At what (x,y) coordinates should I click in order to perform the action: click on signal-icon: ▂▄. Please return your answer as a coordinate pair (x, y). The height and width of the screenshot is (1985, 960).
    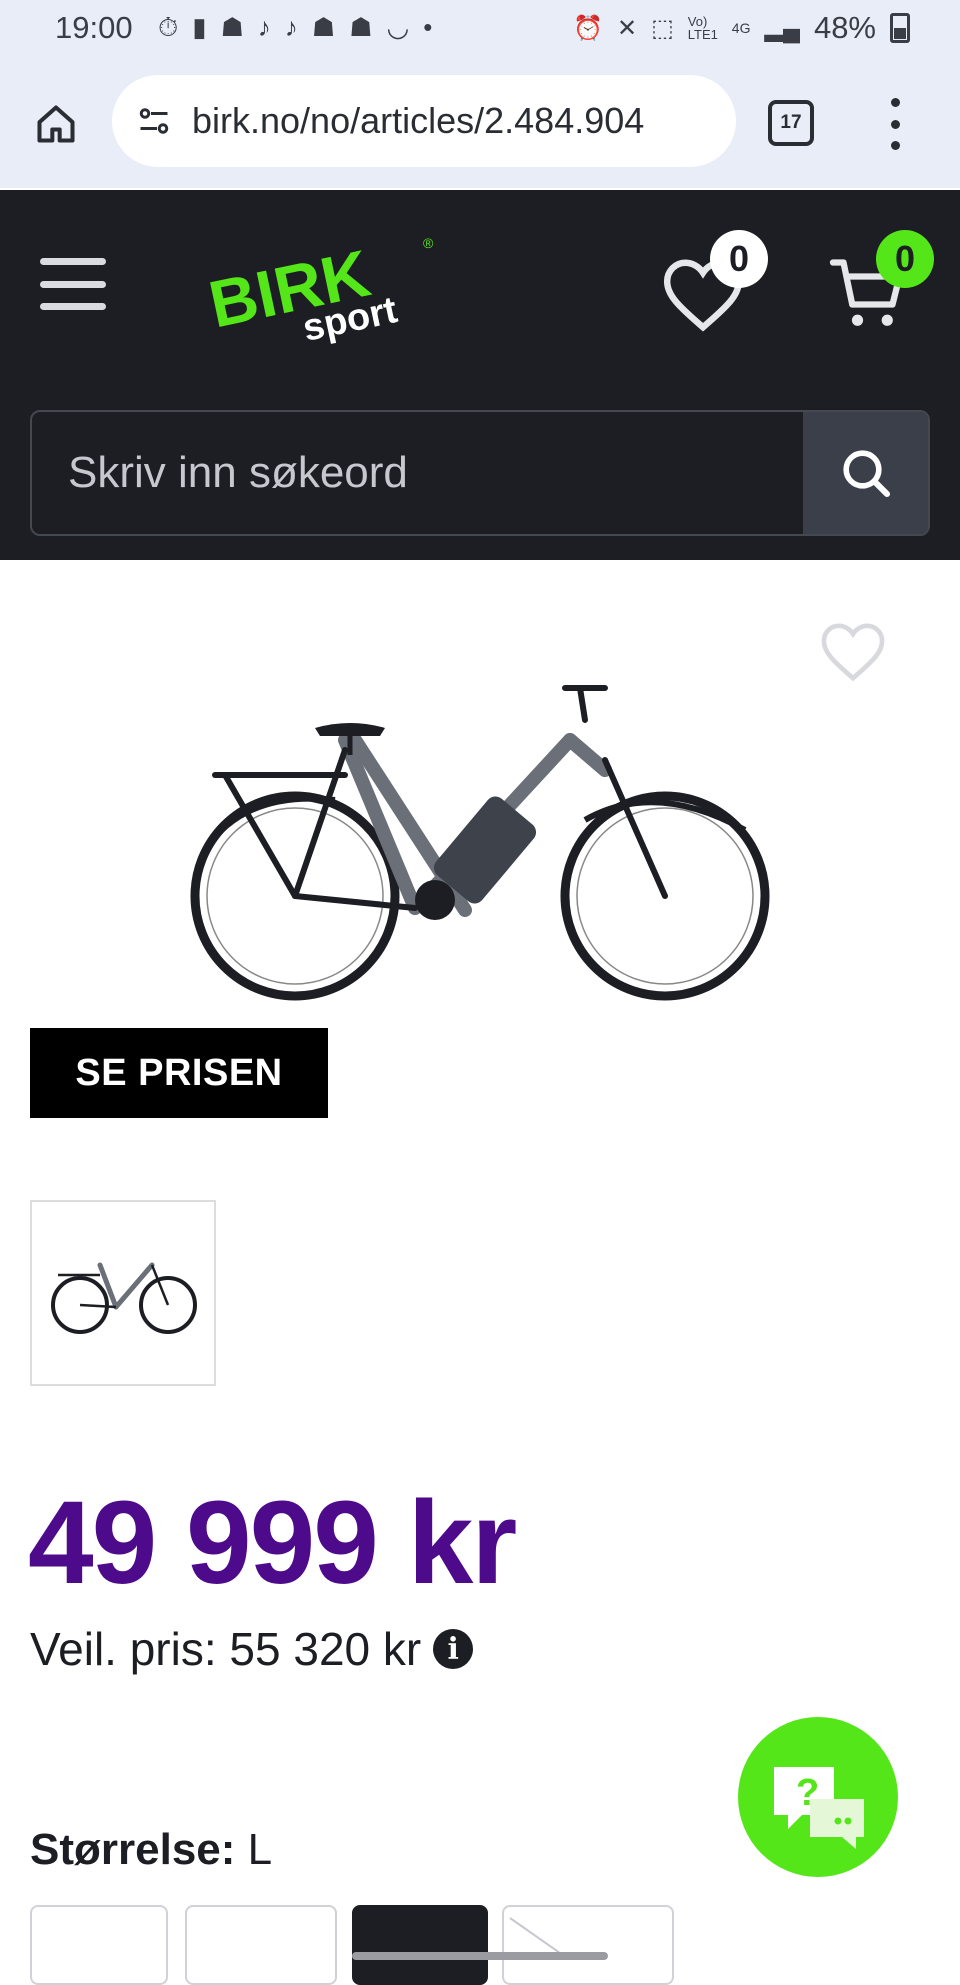
    Looking at the image, I should click on (782, 28).